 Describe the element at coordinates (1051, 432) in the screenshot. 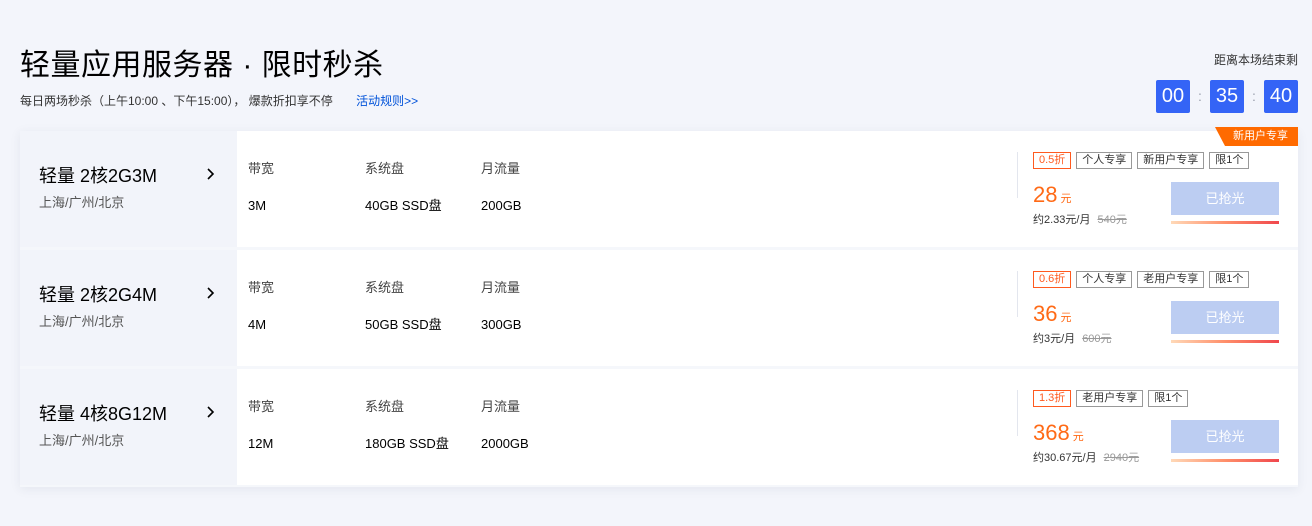

I see `price-value: 368` at that location.